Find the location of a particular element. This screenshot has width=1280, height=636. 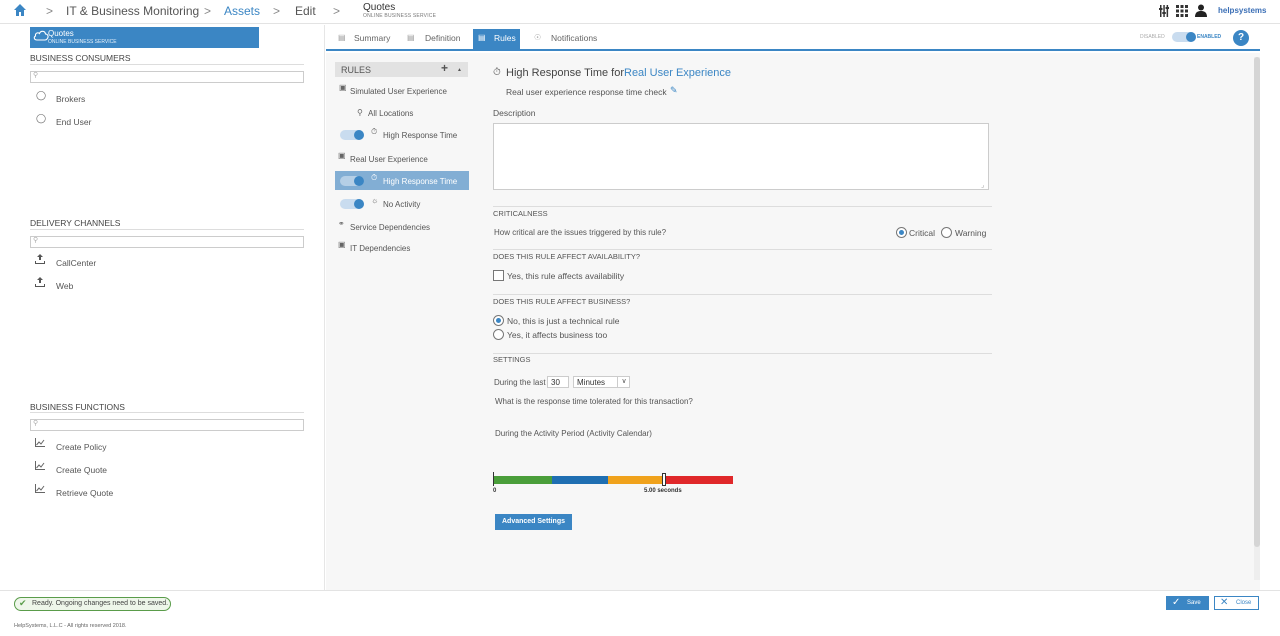

resize-handle-icon: ⌟ is located at coordinates (982, 185).